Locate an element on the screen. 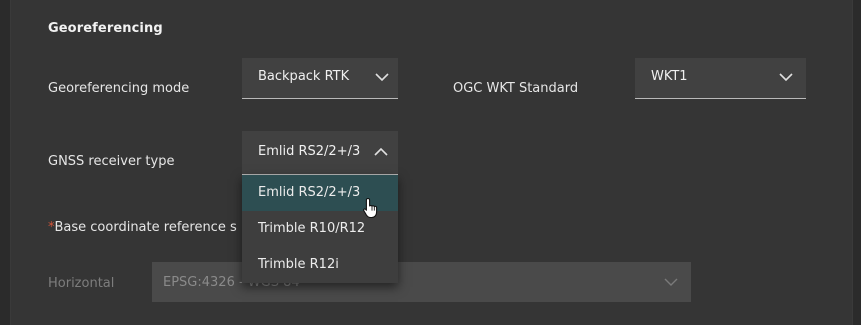  section-title: Georeferencing is located at coordinates (105, 28).